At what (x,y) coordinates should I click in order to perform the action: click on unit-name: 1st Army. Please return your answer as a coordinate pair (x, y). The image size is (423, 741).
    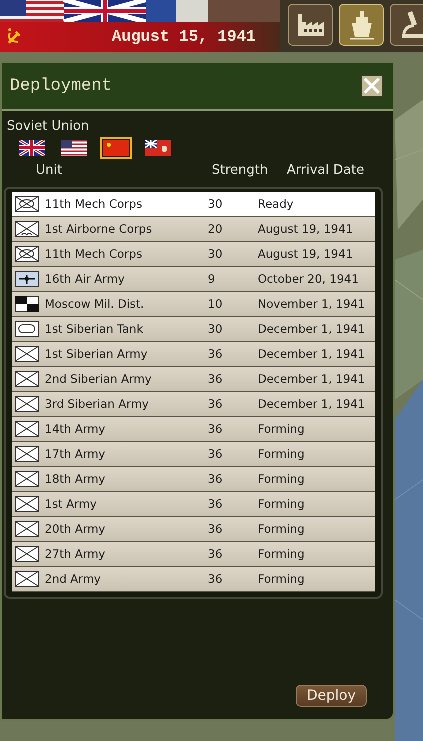
    Looking at the image, I should click on (71, 504).